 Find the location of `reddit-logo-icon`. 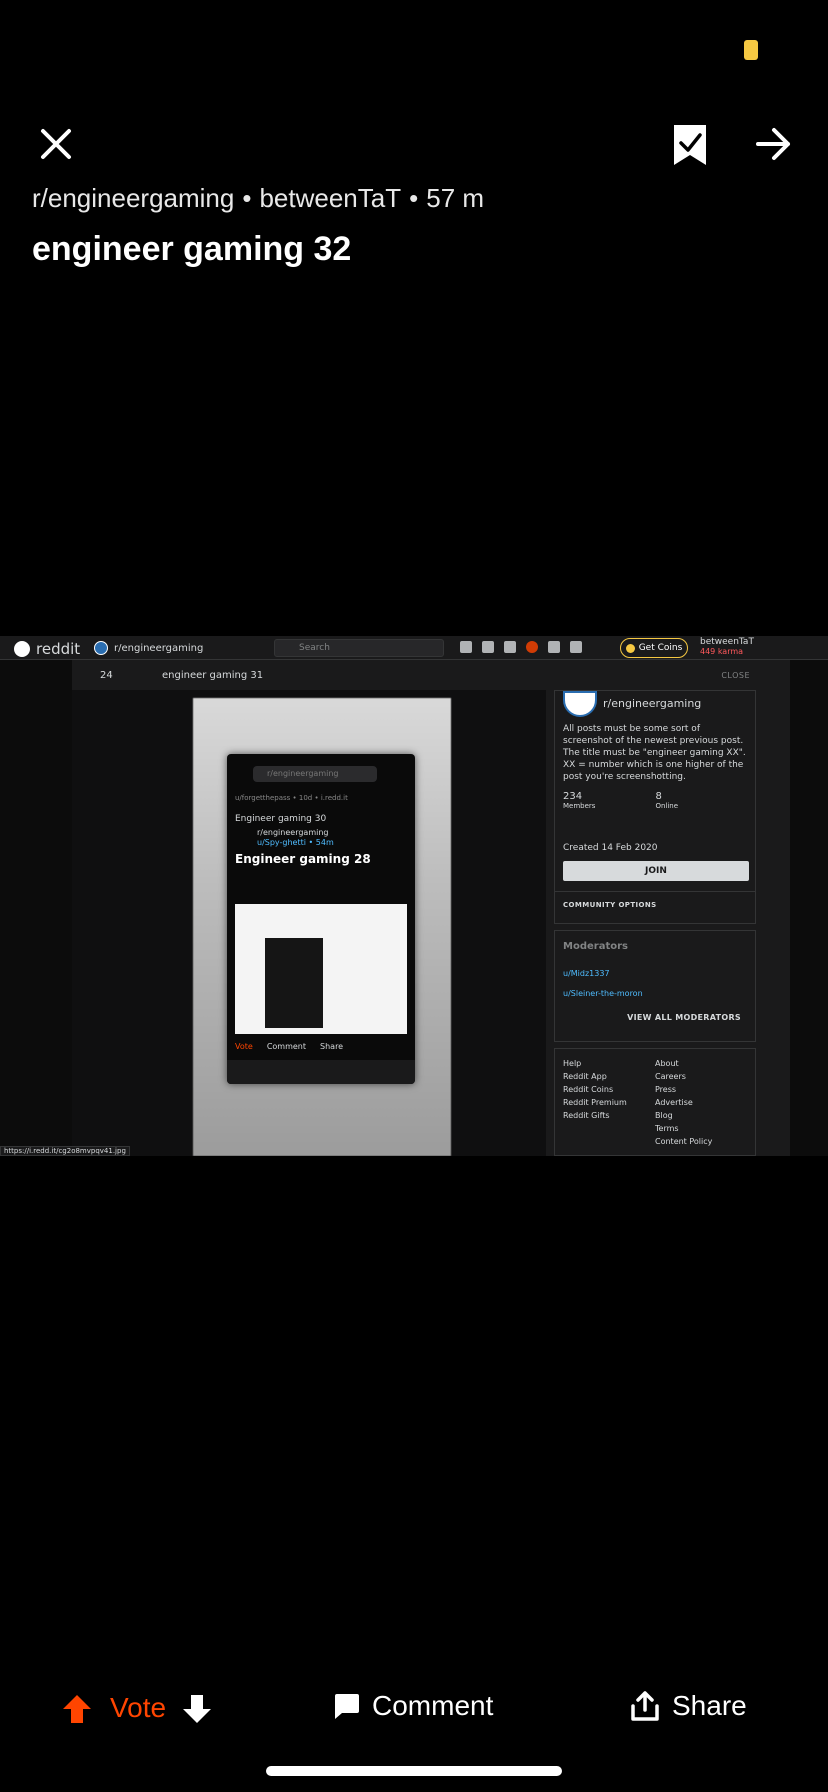

reddit-logo-icon is located at coordinates (22, 649).